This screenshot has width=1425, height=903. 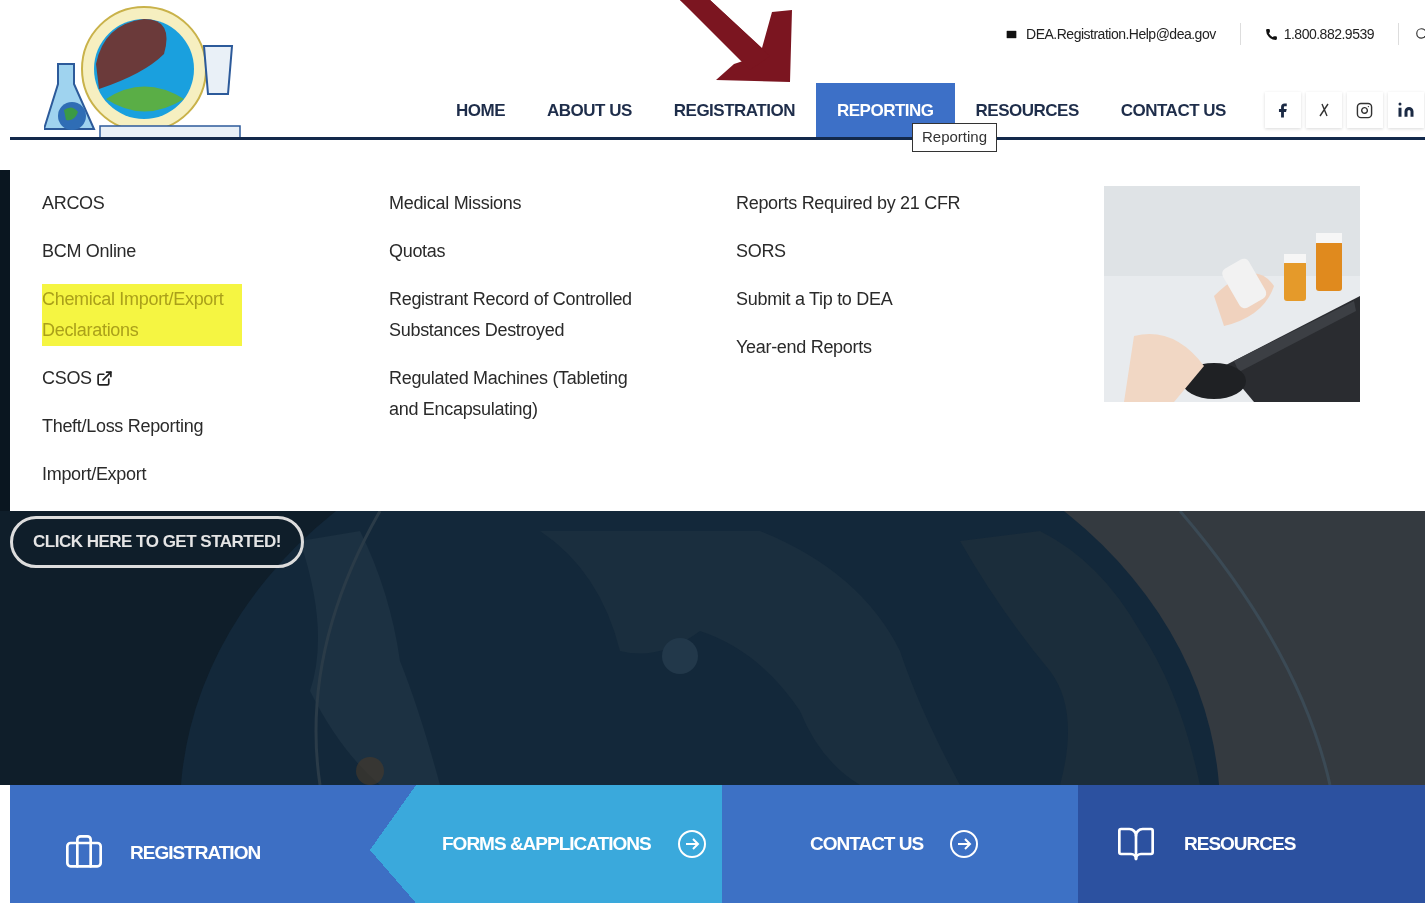 I want to click on menu-link: Year-end Reports, so click(x=804, y=347).